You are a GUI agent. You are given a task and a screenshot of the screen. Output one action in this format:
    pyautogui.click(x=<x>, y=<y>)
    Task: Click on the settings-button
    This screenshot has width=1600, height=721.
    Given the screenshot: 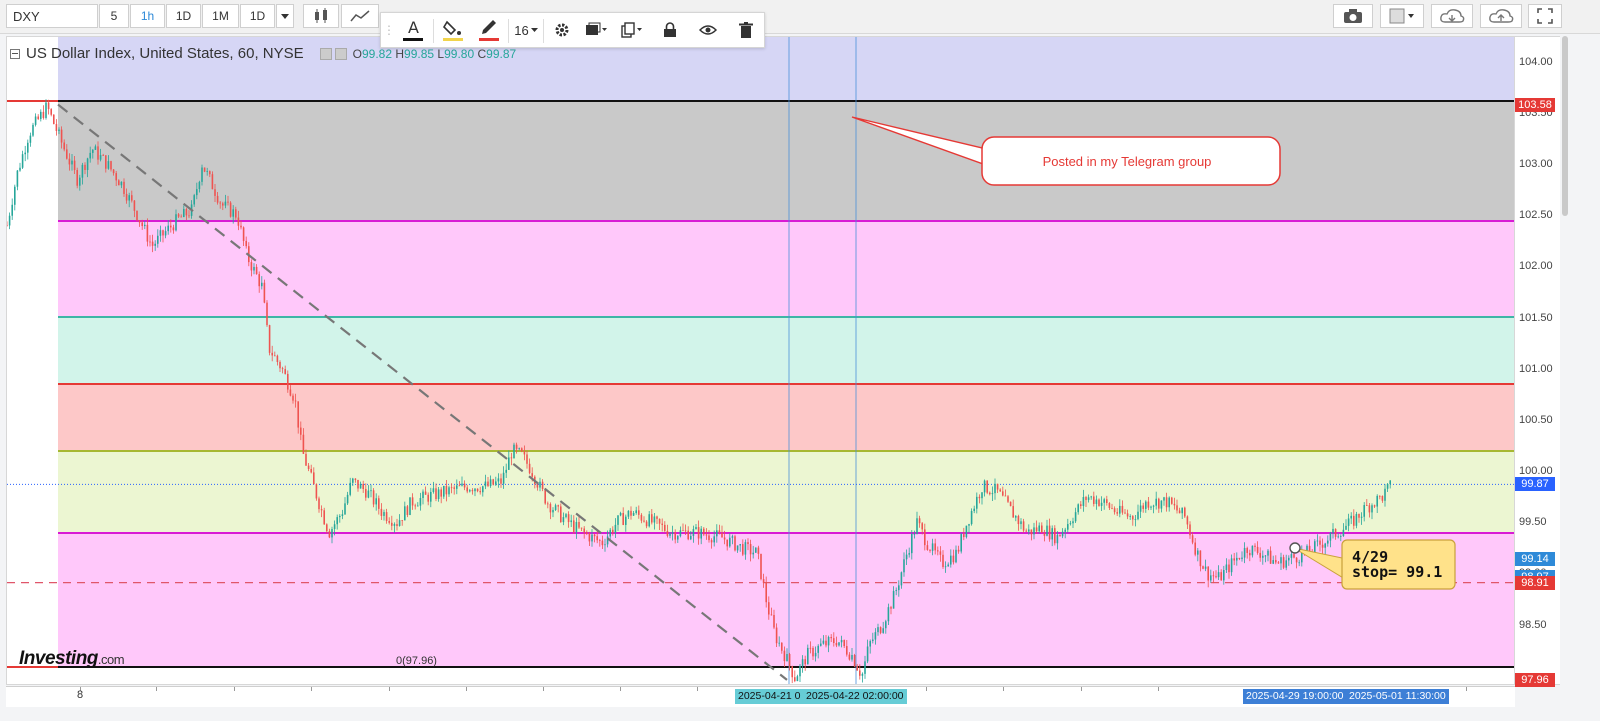 What is the action you would take?
    pyautogui.click(x=562, y=30)
    